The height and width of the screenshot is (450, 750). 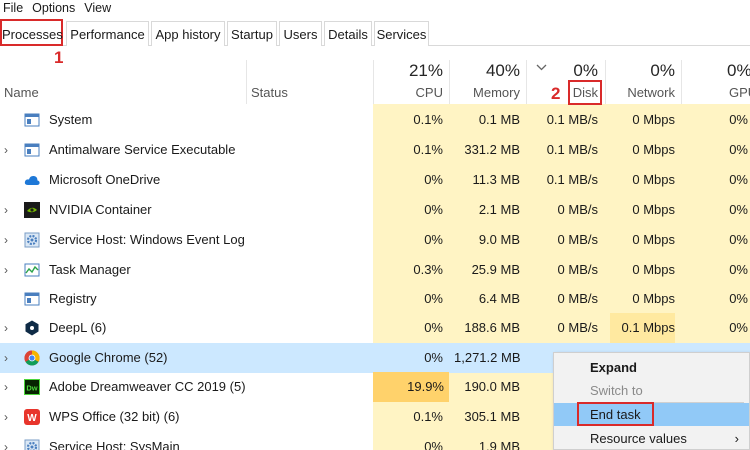 What do you see at coordinates (651, 438) in the screenshot?
I see `context-menu-resource-values: Resource values ›` at bounding box center [651, 438].